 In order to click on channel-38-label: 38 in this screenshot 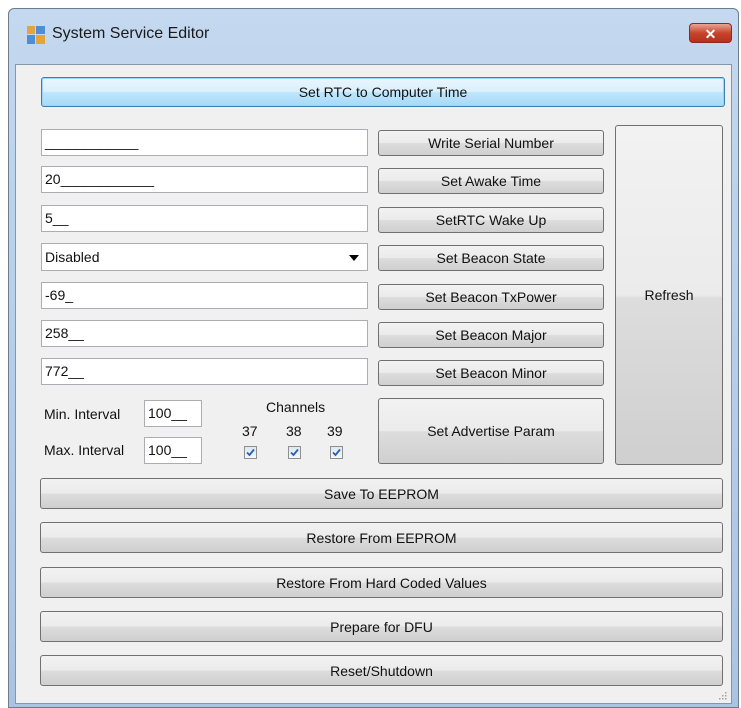, I will do `click(294, 431)`.